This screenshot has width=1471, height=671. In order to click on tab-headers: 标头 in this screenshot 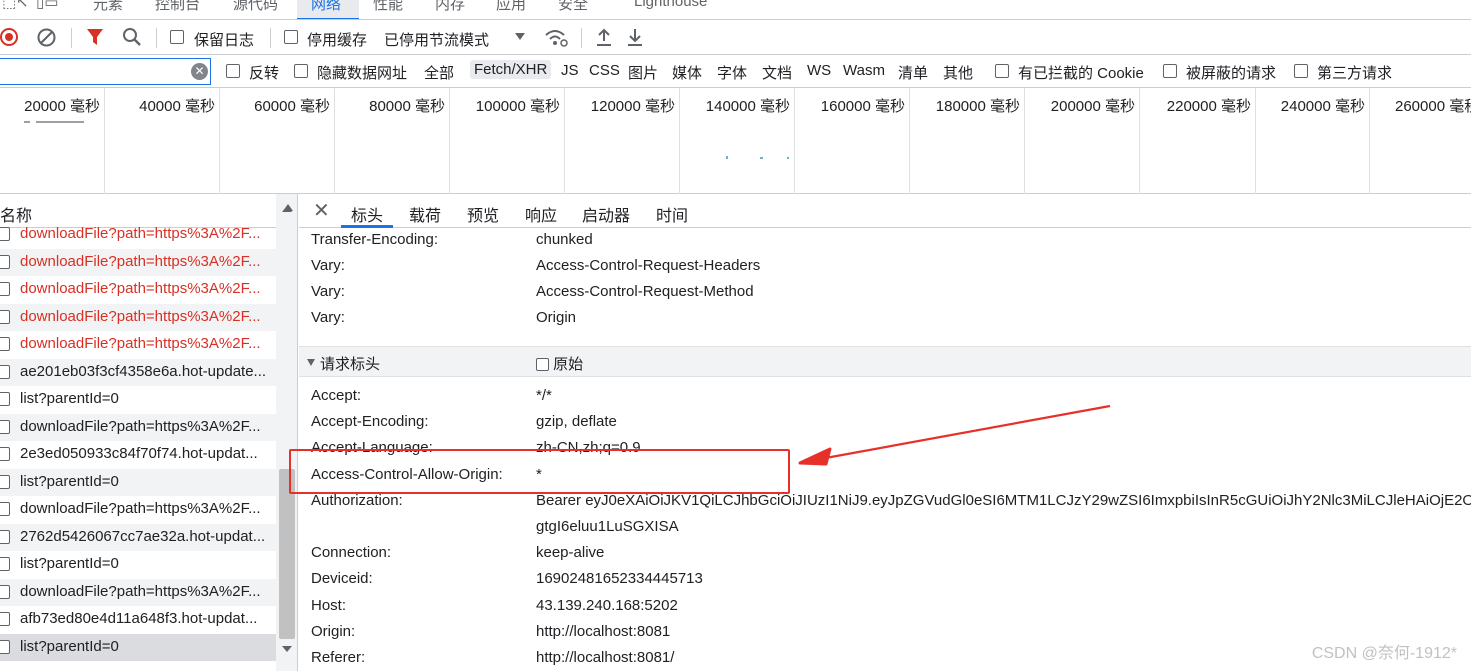, I will do `click(367, 214)`.